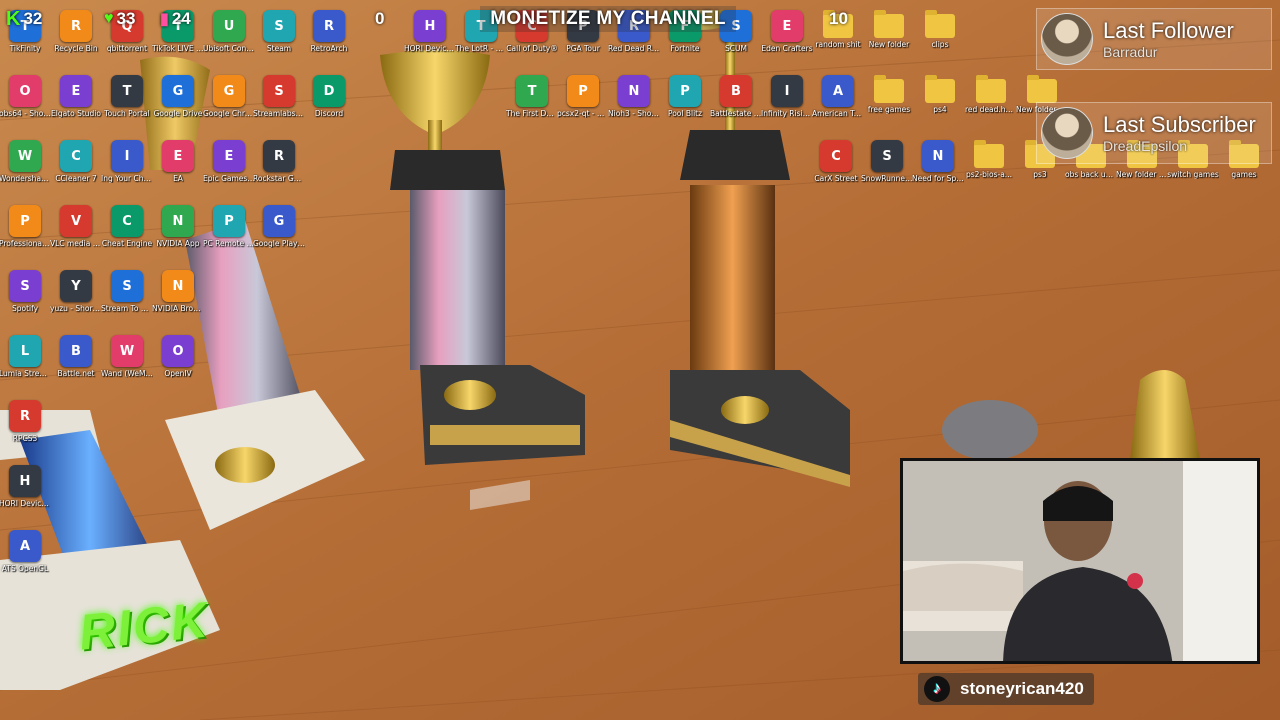 Image resolution: width=1280 pixels, height=720 pixels. Describe the element at coordinates (178, 286) in the screenshot. I see `nvidia-broadcast-icon: N` at that location.